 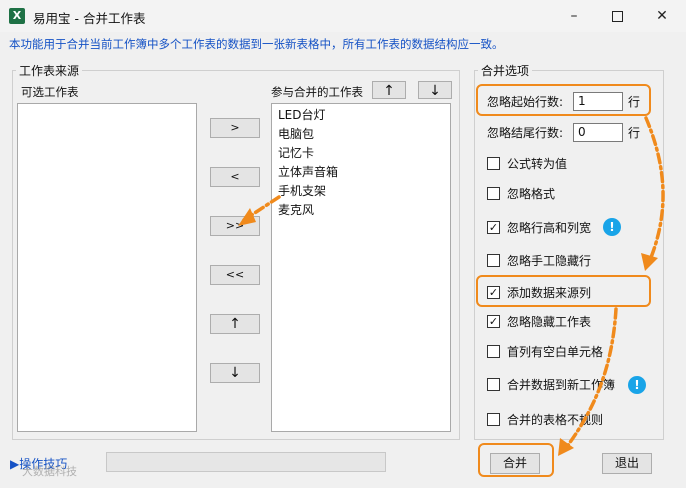 What do you see at coordinates (591, 378) in the screenshot?
I see `arrow-to-merge-button` at bounding box center [591, 378].